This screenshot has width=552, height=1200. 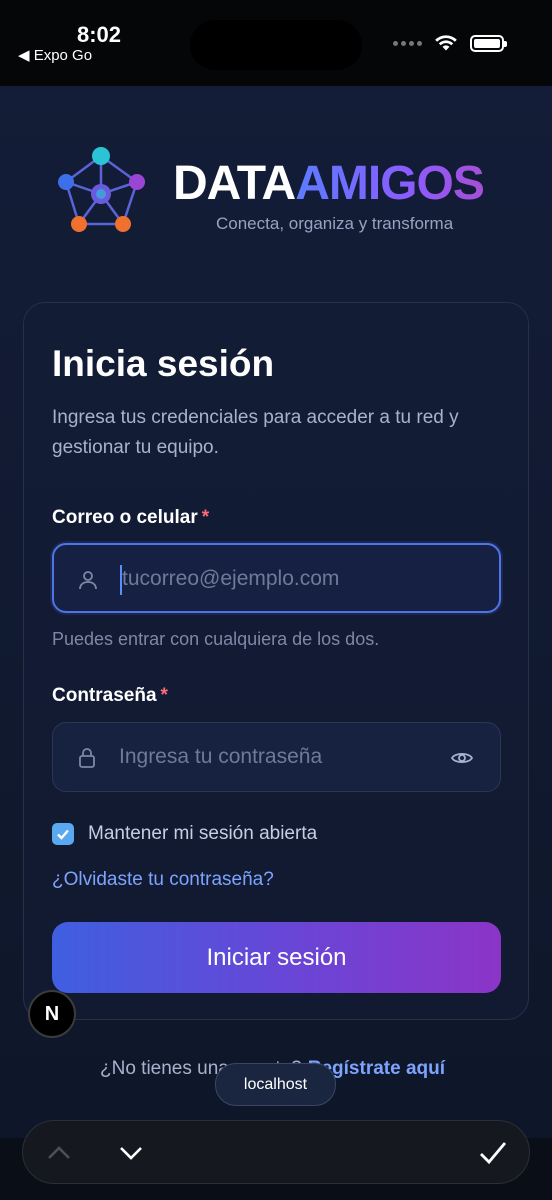 What do you see at coordinates (101, 189) in the screenshot?
I see `network-logo-icon` at bounding box center [101, 189].